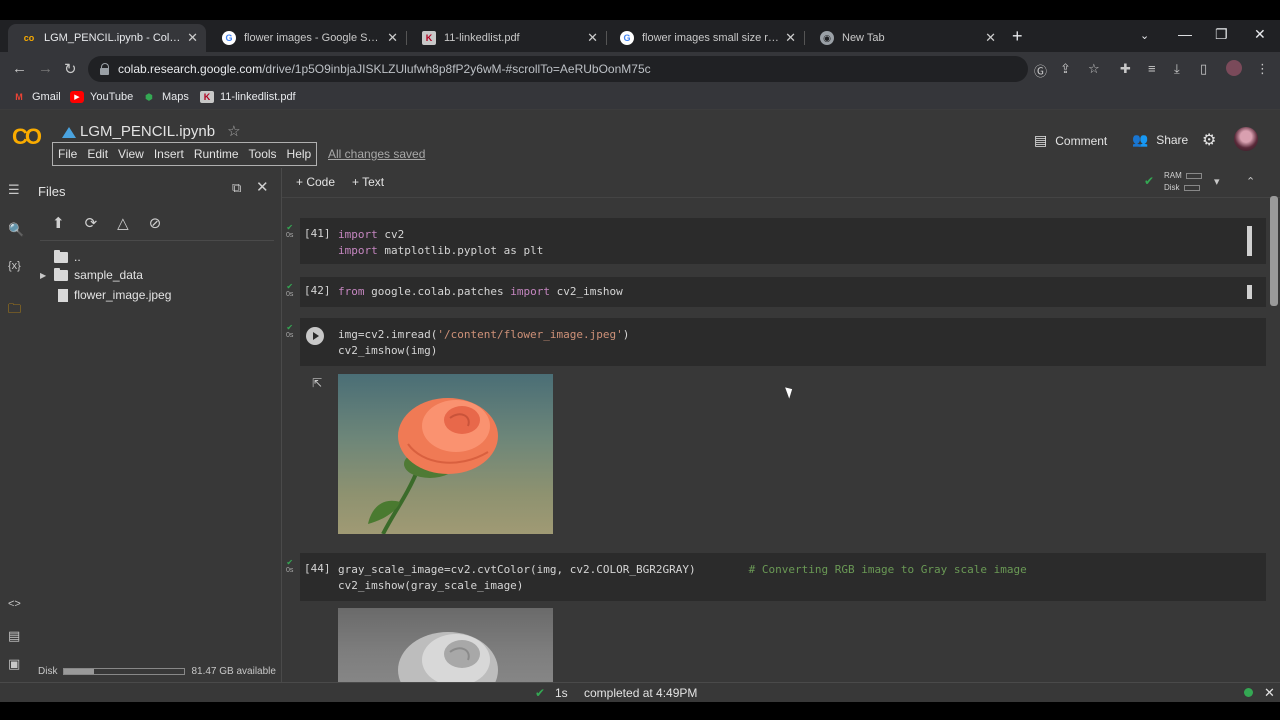 This screenshot has height=720, width=1280. I want to click on forward-arrow-icon: →, so click(45, 68).